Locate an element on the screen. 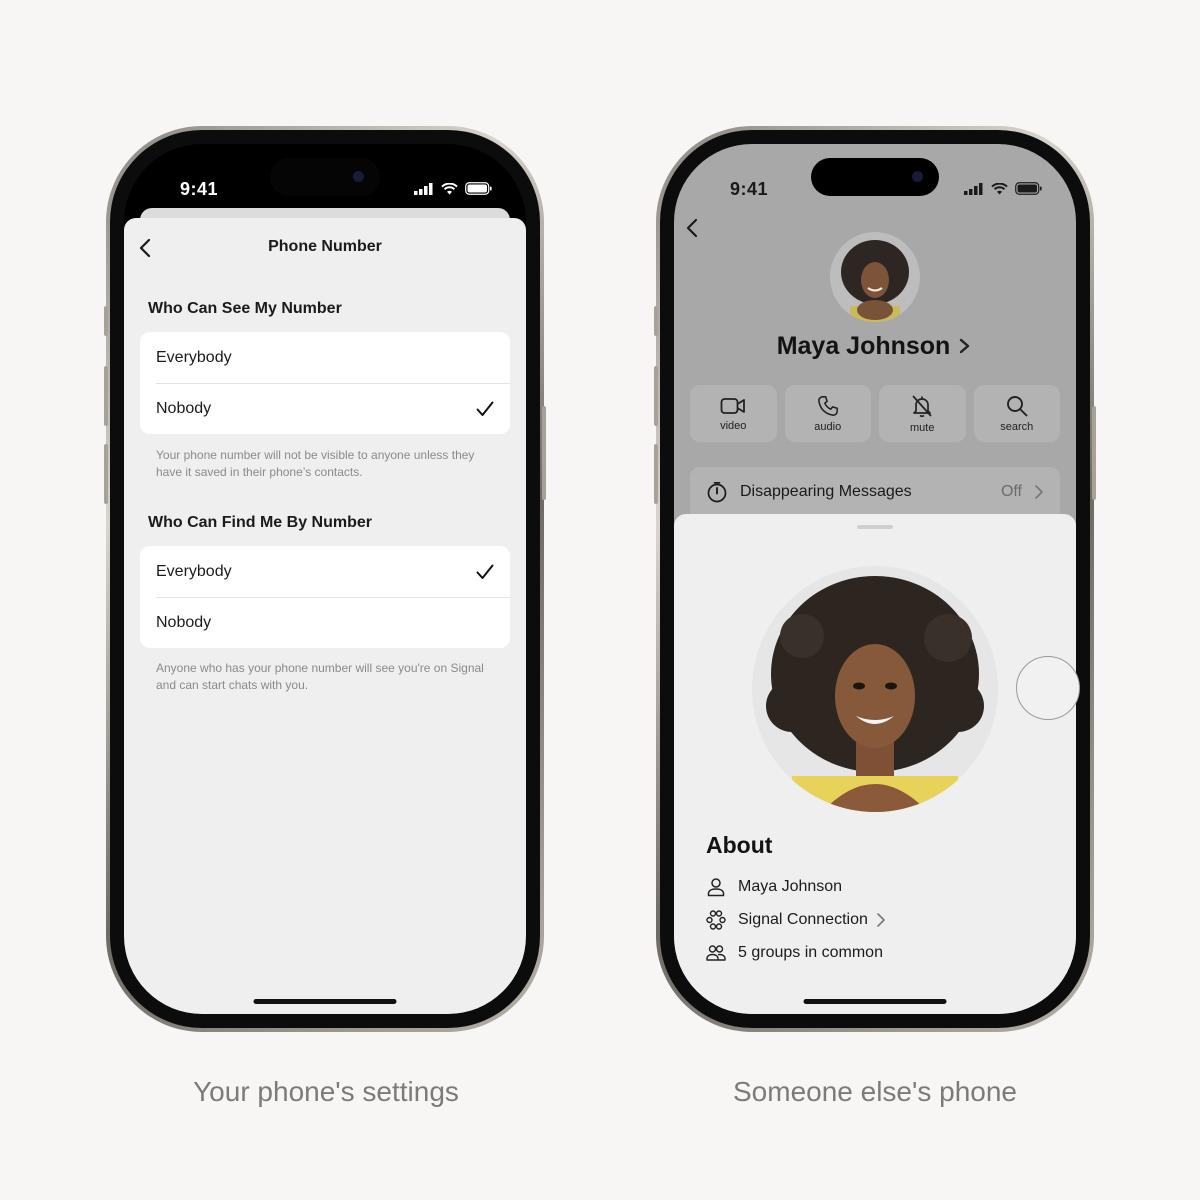 The height and width of the screenshot is (1200, 1200). search-button: search is located at coordinates (1016, 413).